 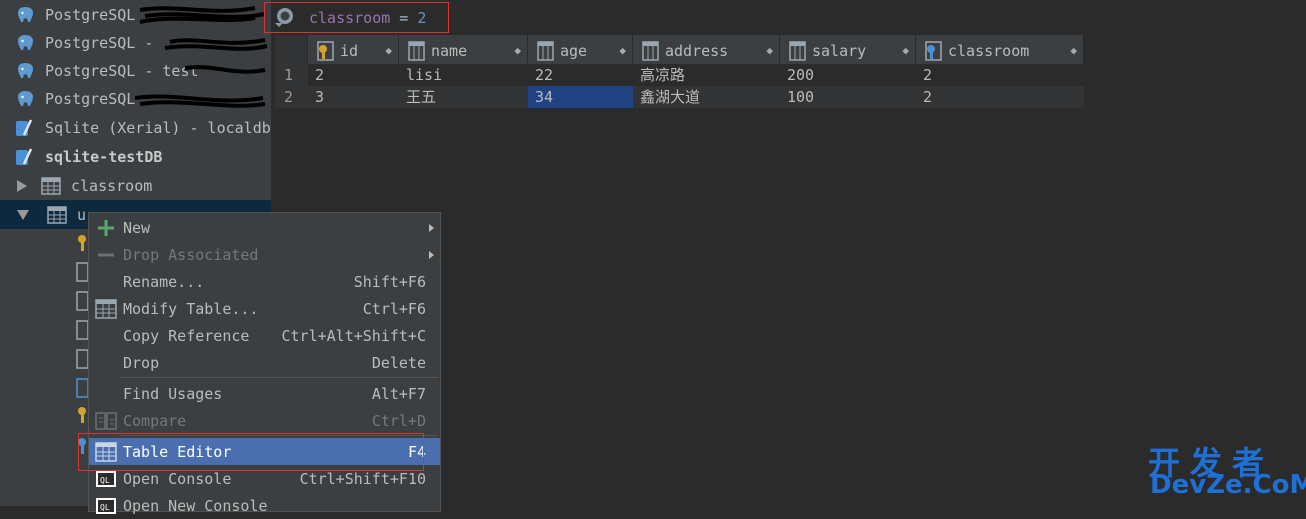 What do you see at coordinates (353, 75) in the screenshot?
I see `cell-id: 2` at bounding box center [353, 75].